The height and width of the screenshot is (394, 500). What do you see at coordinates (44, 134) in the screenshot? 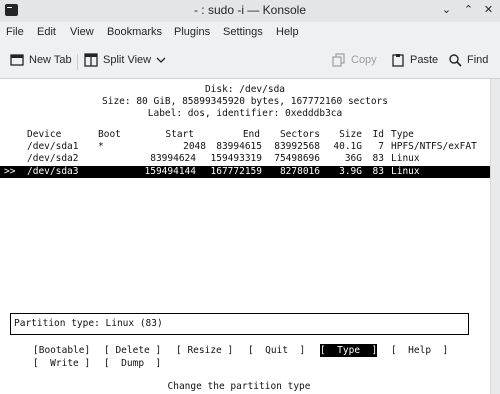
I see `column-header-device: Device` at bounding box center [44, 134].